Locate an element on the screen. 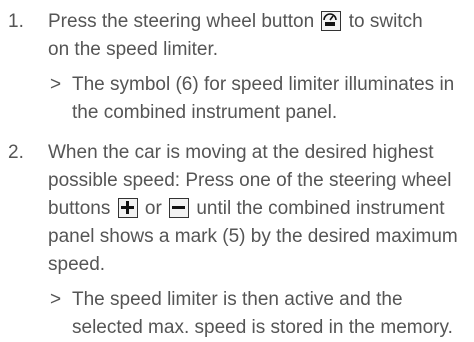  plus-icon is located at coordinates (127, 208).